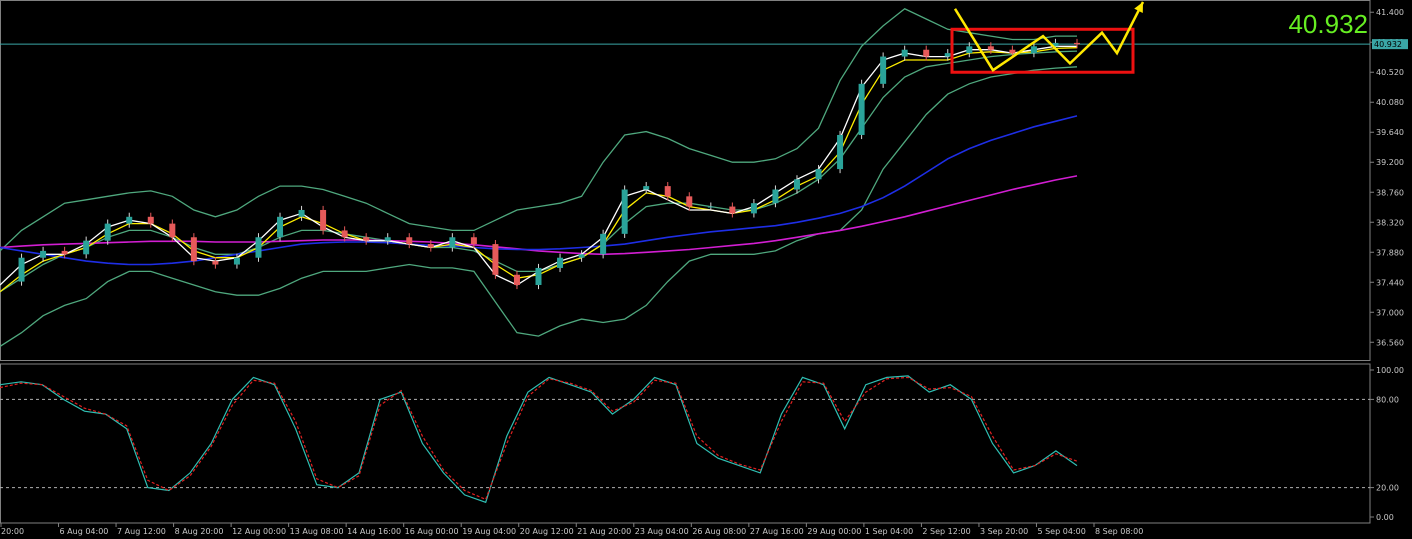 Image resolution: width=1412 pixels, height=539 pixels. I want to click on price-tick-label: 38.320, so click(1390, 222).